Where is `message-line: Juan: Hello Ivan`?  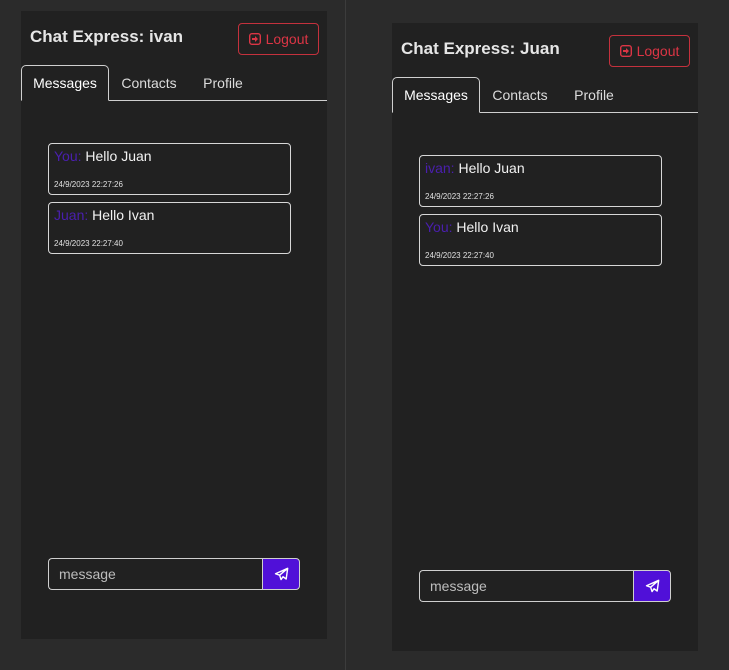 message-line: Juan: Hello Ivan is located at coordinates (104, 215).